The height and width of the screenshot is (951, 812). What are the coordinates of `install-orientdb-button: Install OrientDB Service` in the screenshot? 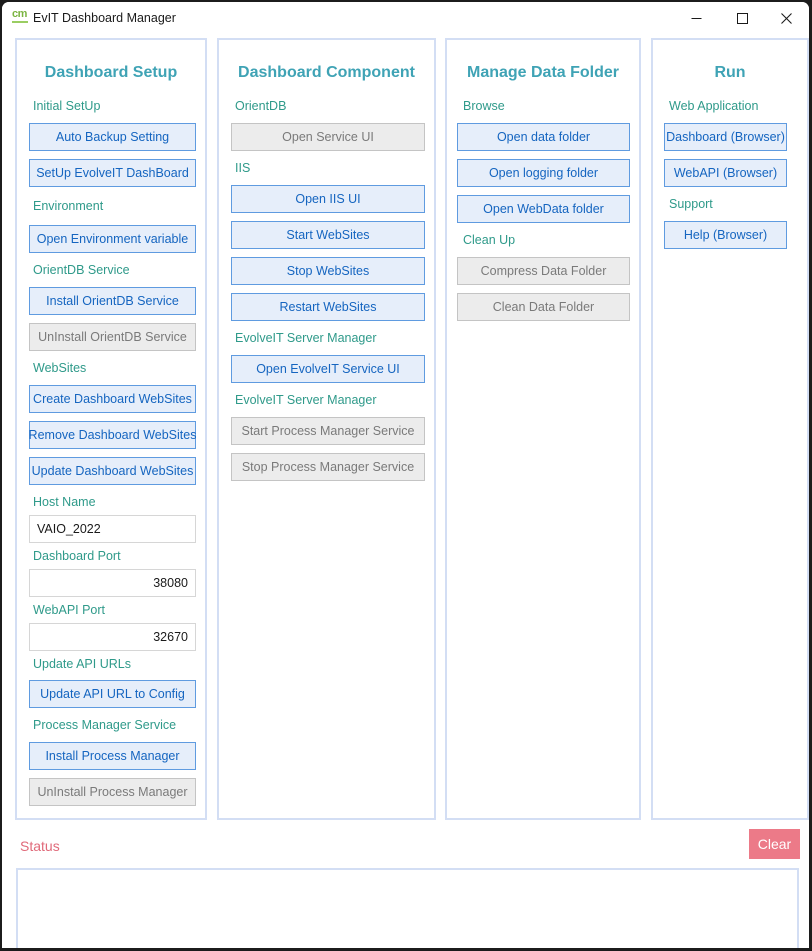 It's located at (112, 301).